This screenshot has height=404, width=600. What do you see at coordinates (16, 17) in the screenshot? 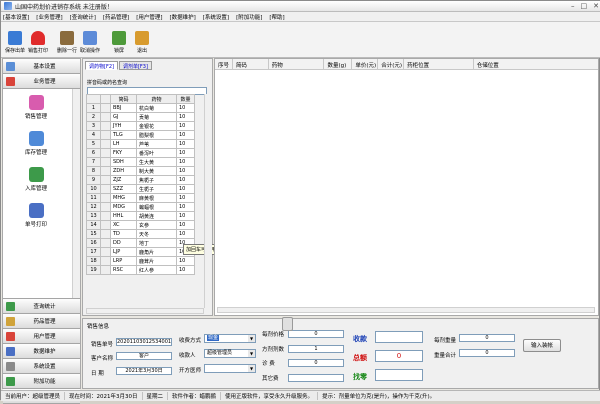
I see `menu-basic-settings: [基本设置]` at bounding box center [16, 17].